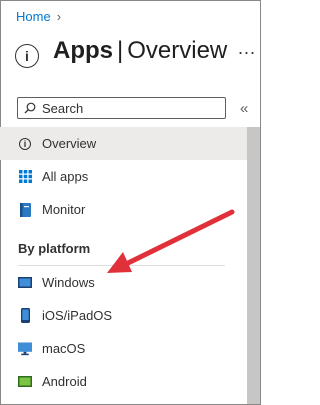 The image size is (320, 405). I want to click on sidebar-item-overview: i Overview, so click(123, 143).